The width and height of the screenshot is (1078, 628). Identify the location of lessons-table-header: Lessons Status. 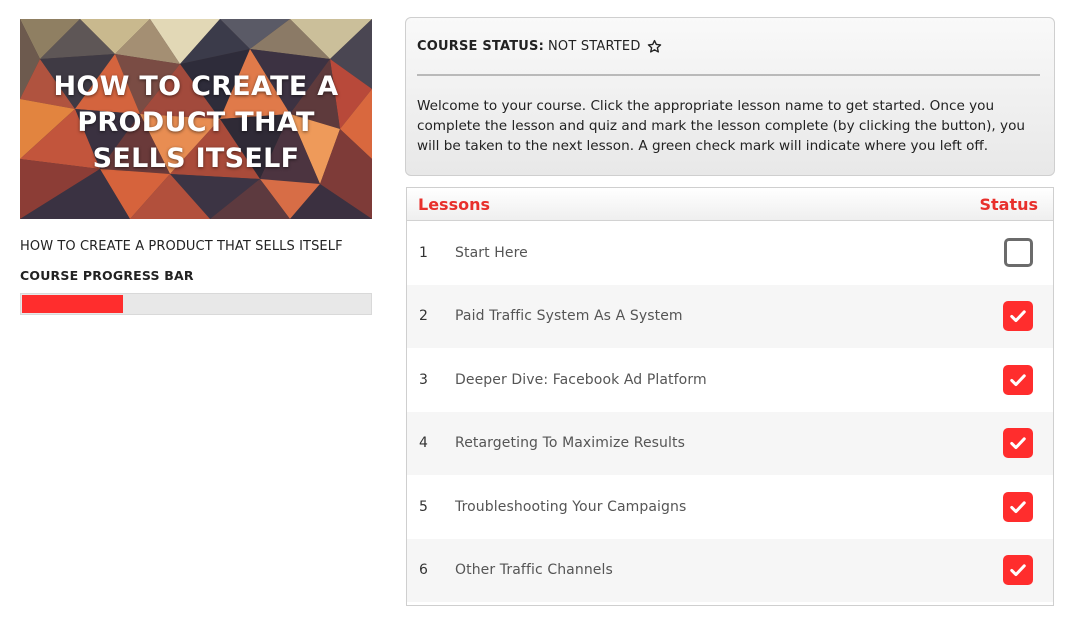
(730, 204).